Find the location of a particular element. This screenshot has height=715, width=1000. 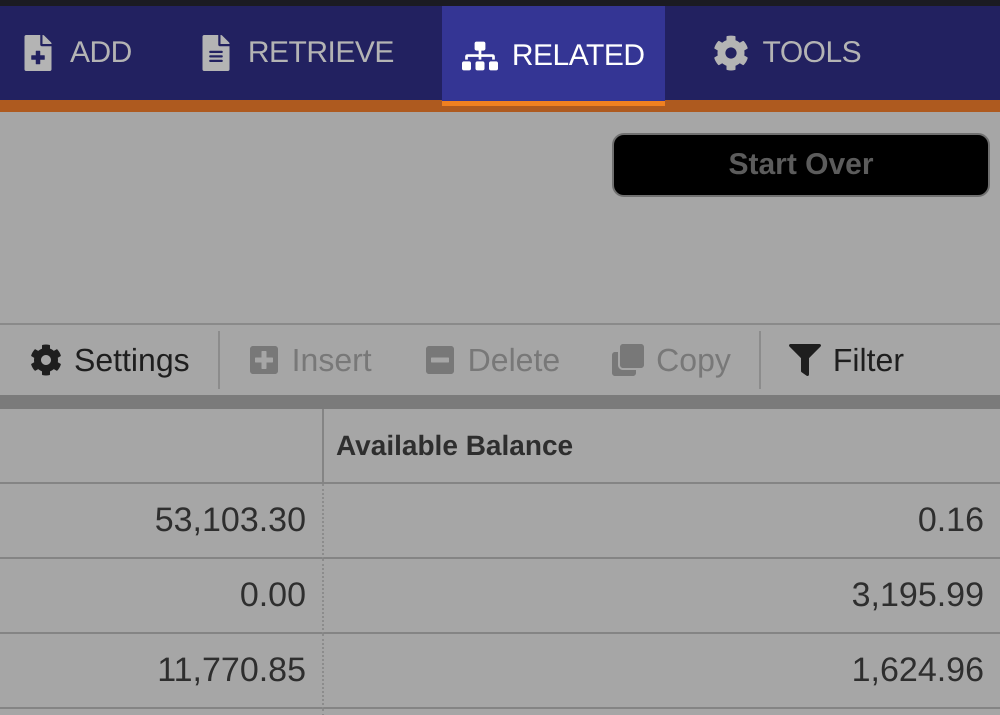

copy-icon is located at coordinates (628, 360).